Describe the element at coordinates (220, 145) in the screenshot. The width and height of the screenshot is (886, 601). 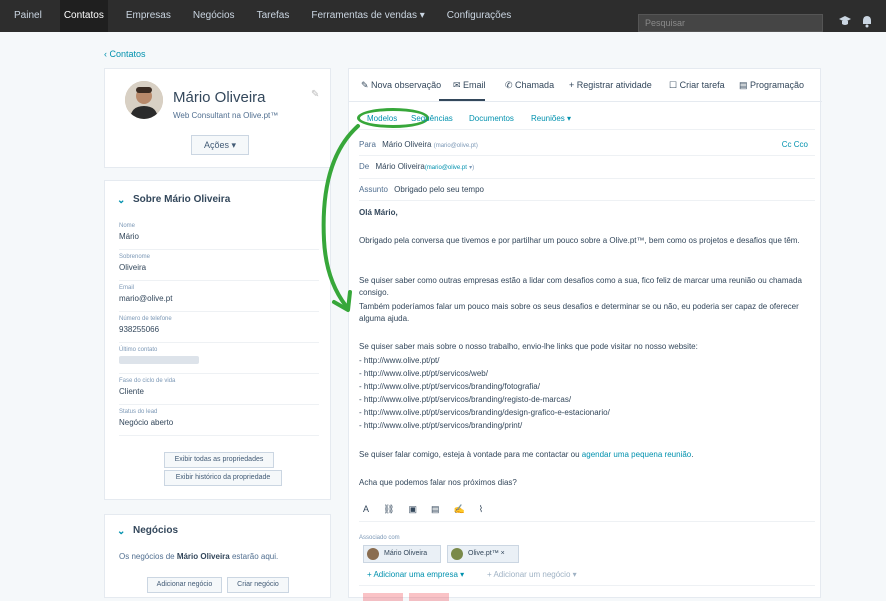
I see `actions-dropdown: Ações ▾` at that location.